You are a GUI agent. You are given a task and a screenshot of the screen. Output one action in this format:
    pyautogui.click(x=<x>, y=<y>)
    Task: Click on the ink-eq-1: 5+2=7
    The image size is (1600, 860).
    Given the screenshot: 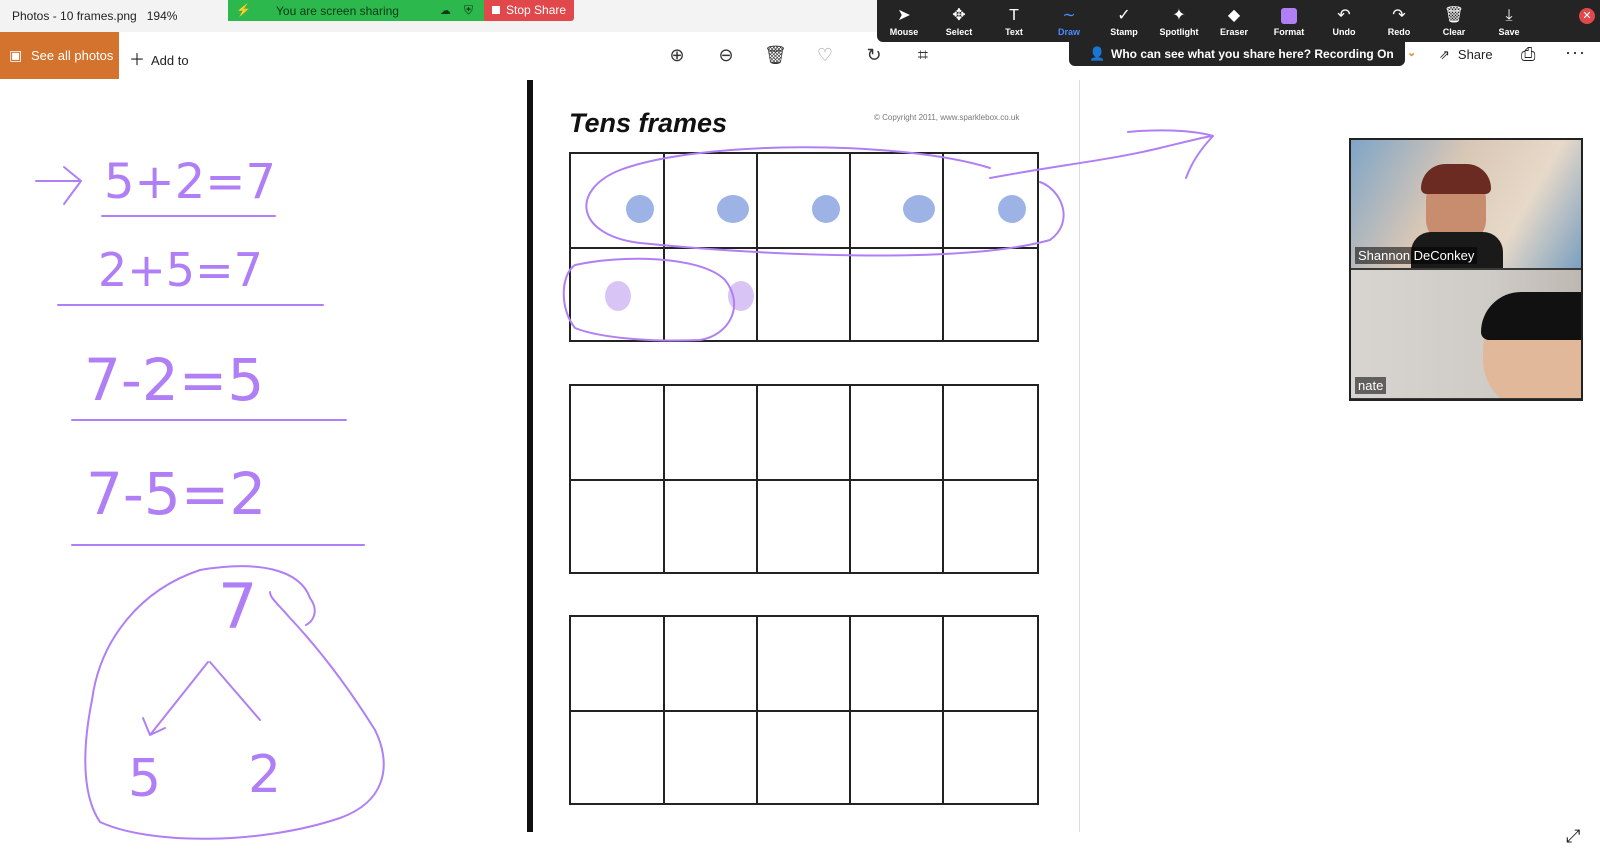 What is the action you would take?
    pyautogui.click(x=190, y=182)
    